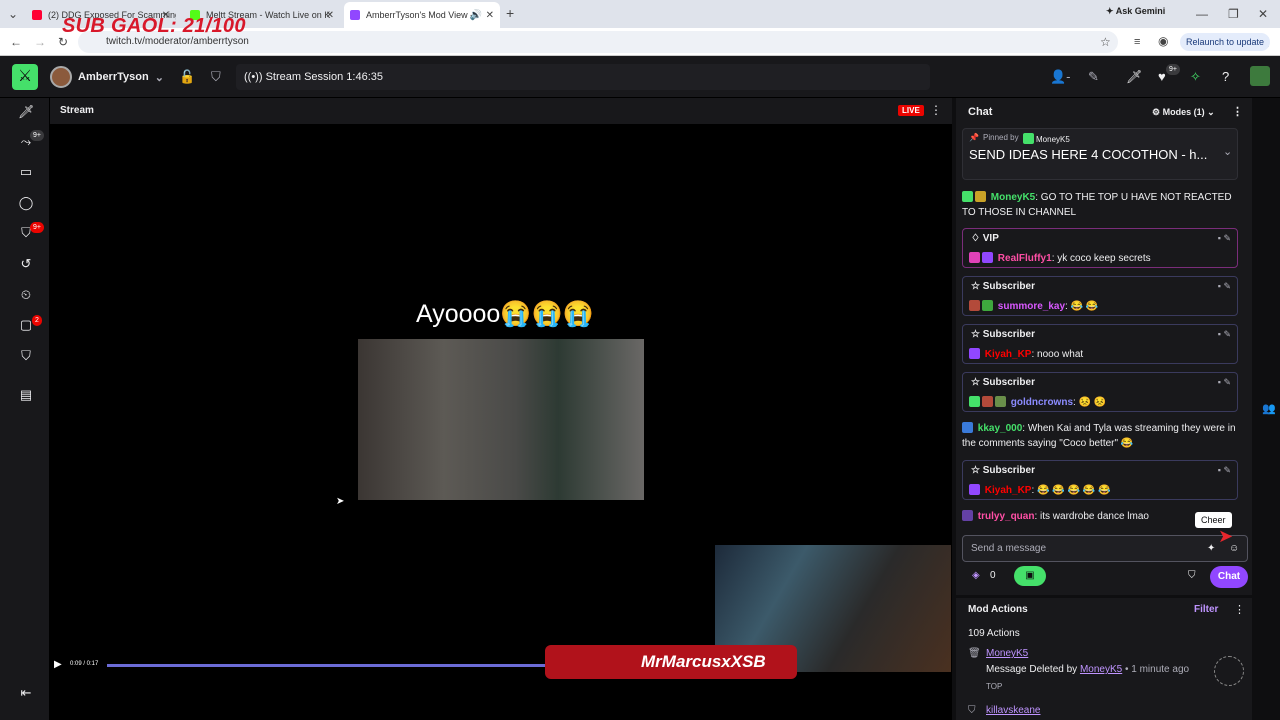 The image size is (1280, 720). I want to click on speaker-icon: 🔊, so click(476, 15).